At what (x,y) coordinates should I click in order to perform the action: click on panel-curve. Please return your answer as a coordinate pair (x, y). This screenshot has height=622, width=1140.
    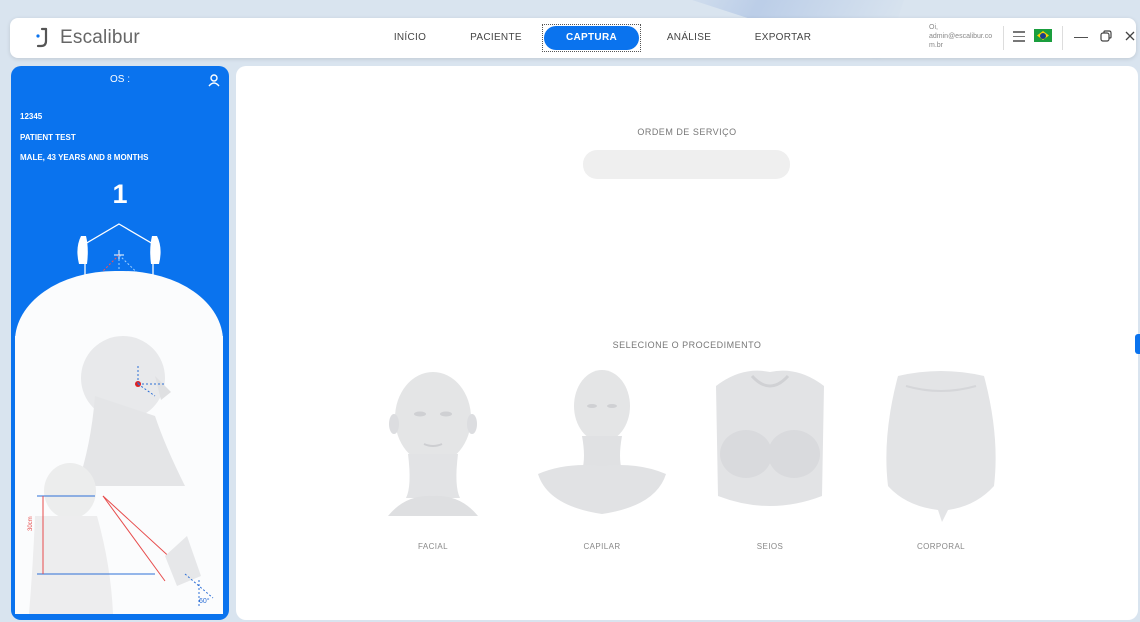
    Looking at the image, I should click on (119, 307).